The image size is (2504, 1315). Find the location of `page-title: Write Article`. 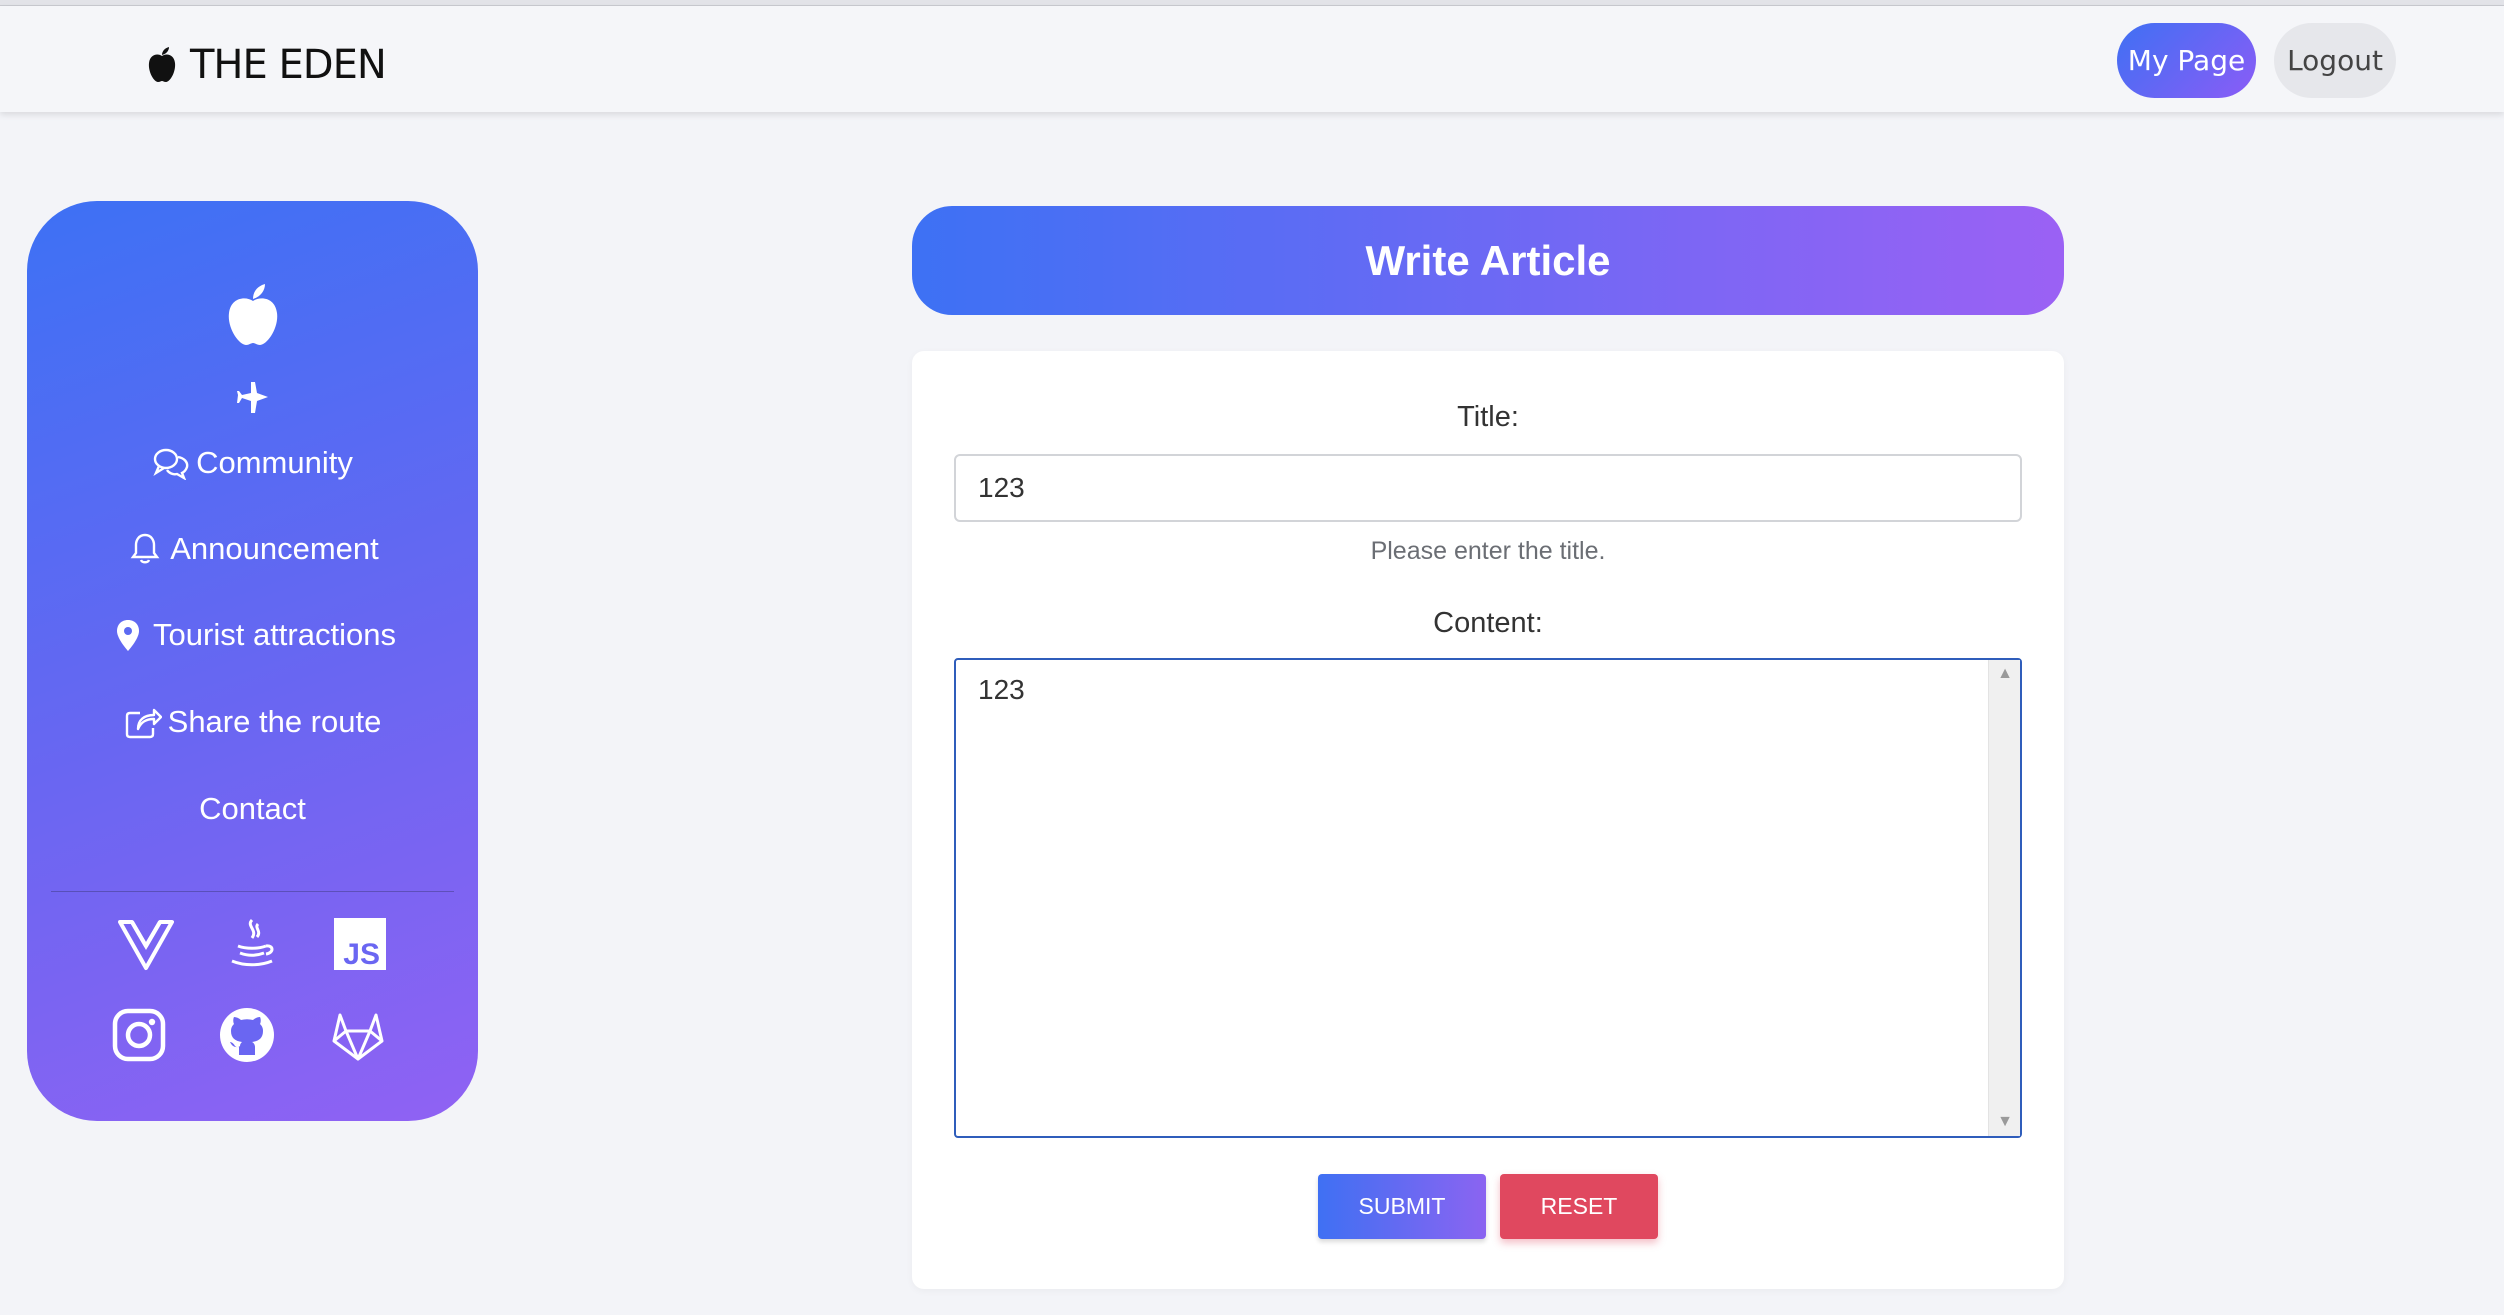

page-title: Write Article is located at coordinates (1488, 260).